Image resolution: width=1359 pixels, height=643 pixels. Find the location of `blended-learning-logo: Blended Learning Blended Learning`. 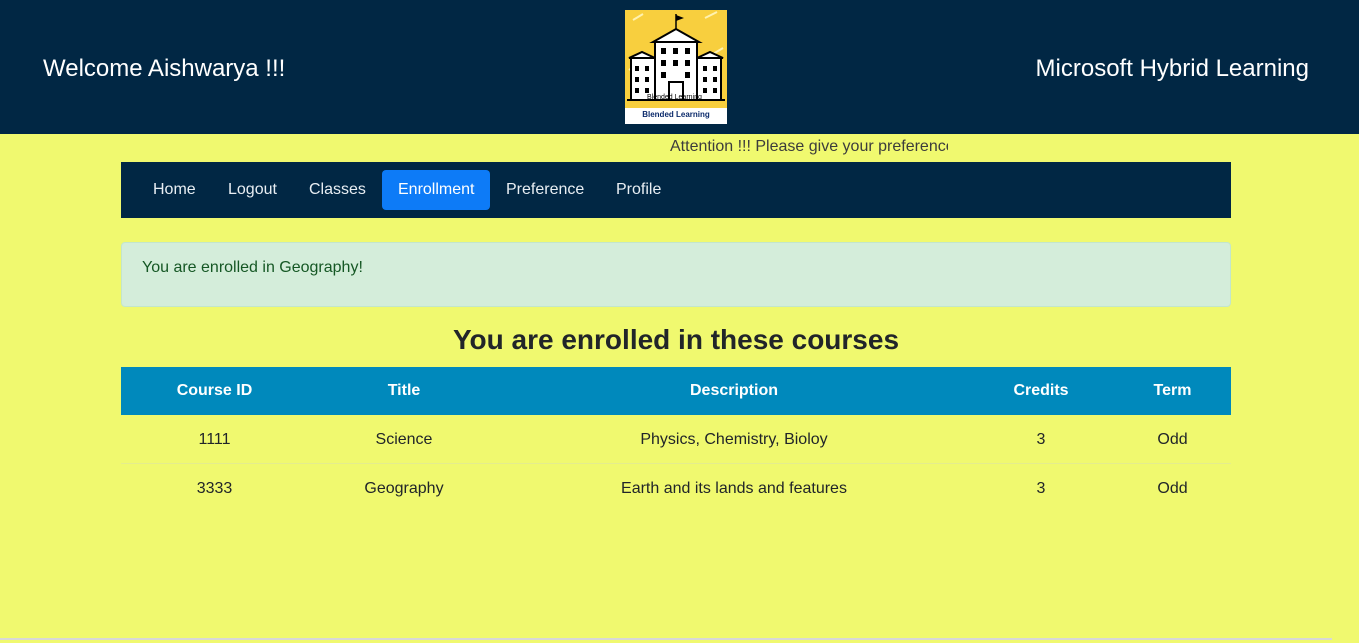

blended-learning-logo: Blended Learning Blended Learning is located at coordinates (676, 67).